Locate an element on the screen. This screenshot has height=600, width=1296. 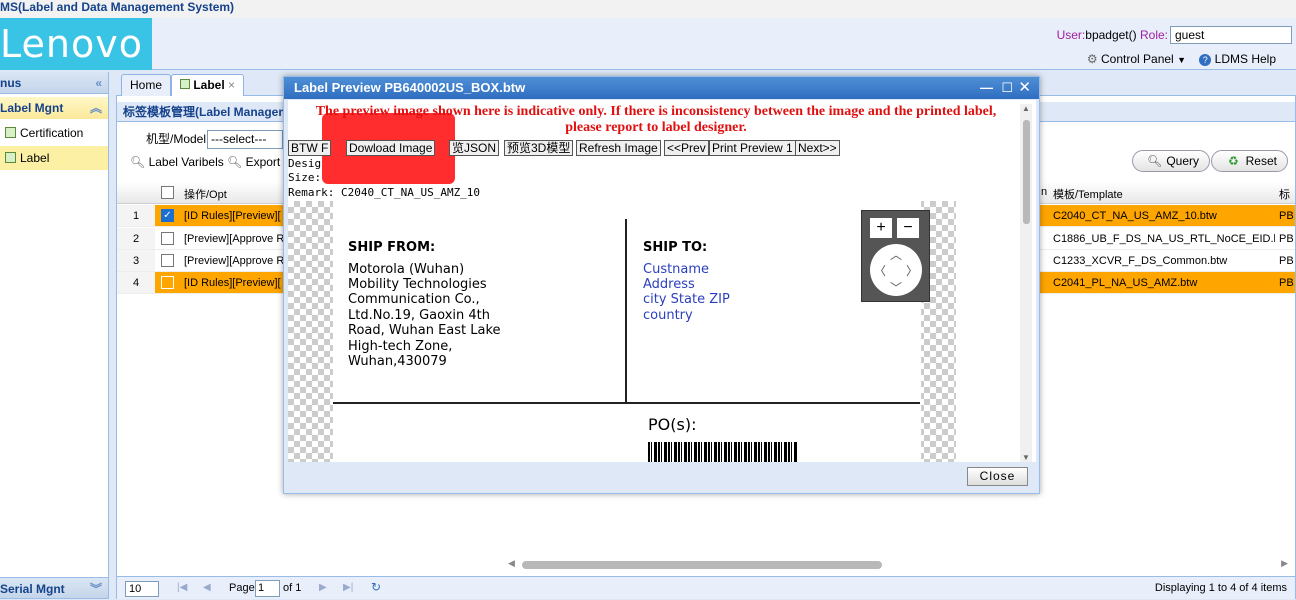
role-label: Role: is located at coordinates (1153, 35).